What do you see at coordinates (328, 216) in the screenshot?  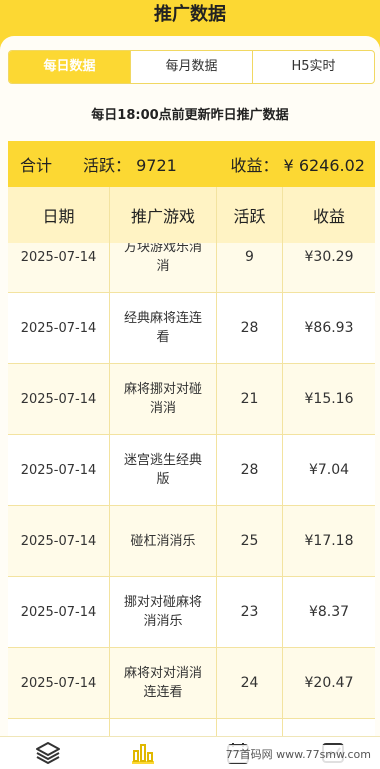 I see `header-revenue: 收益` at bounding box center [328, 216].